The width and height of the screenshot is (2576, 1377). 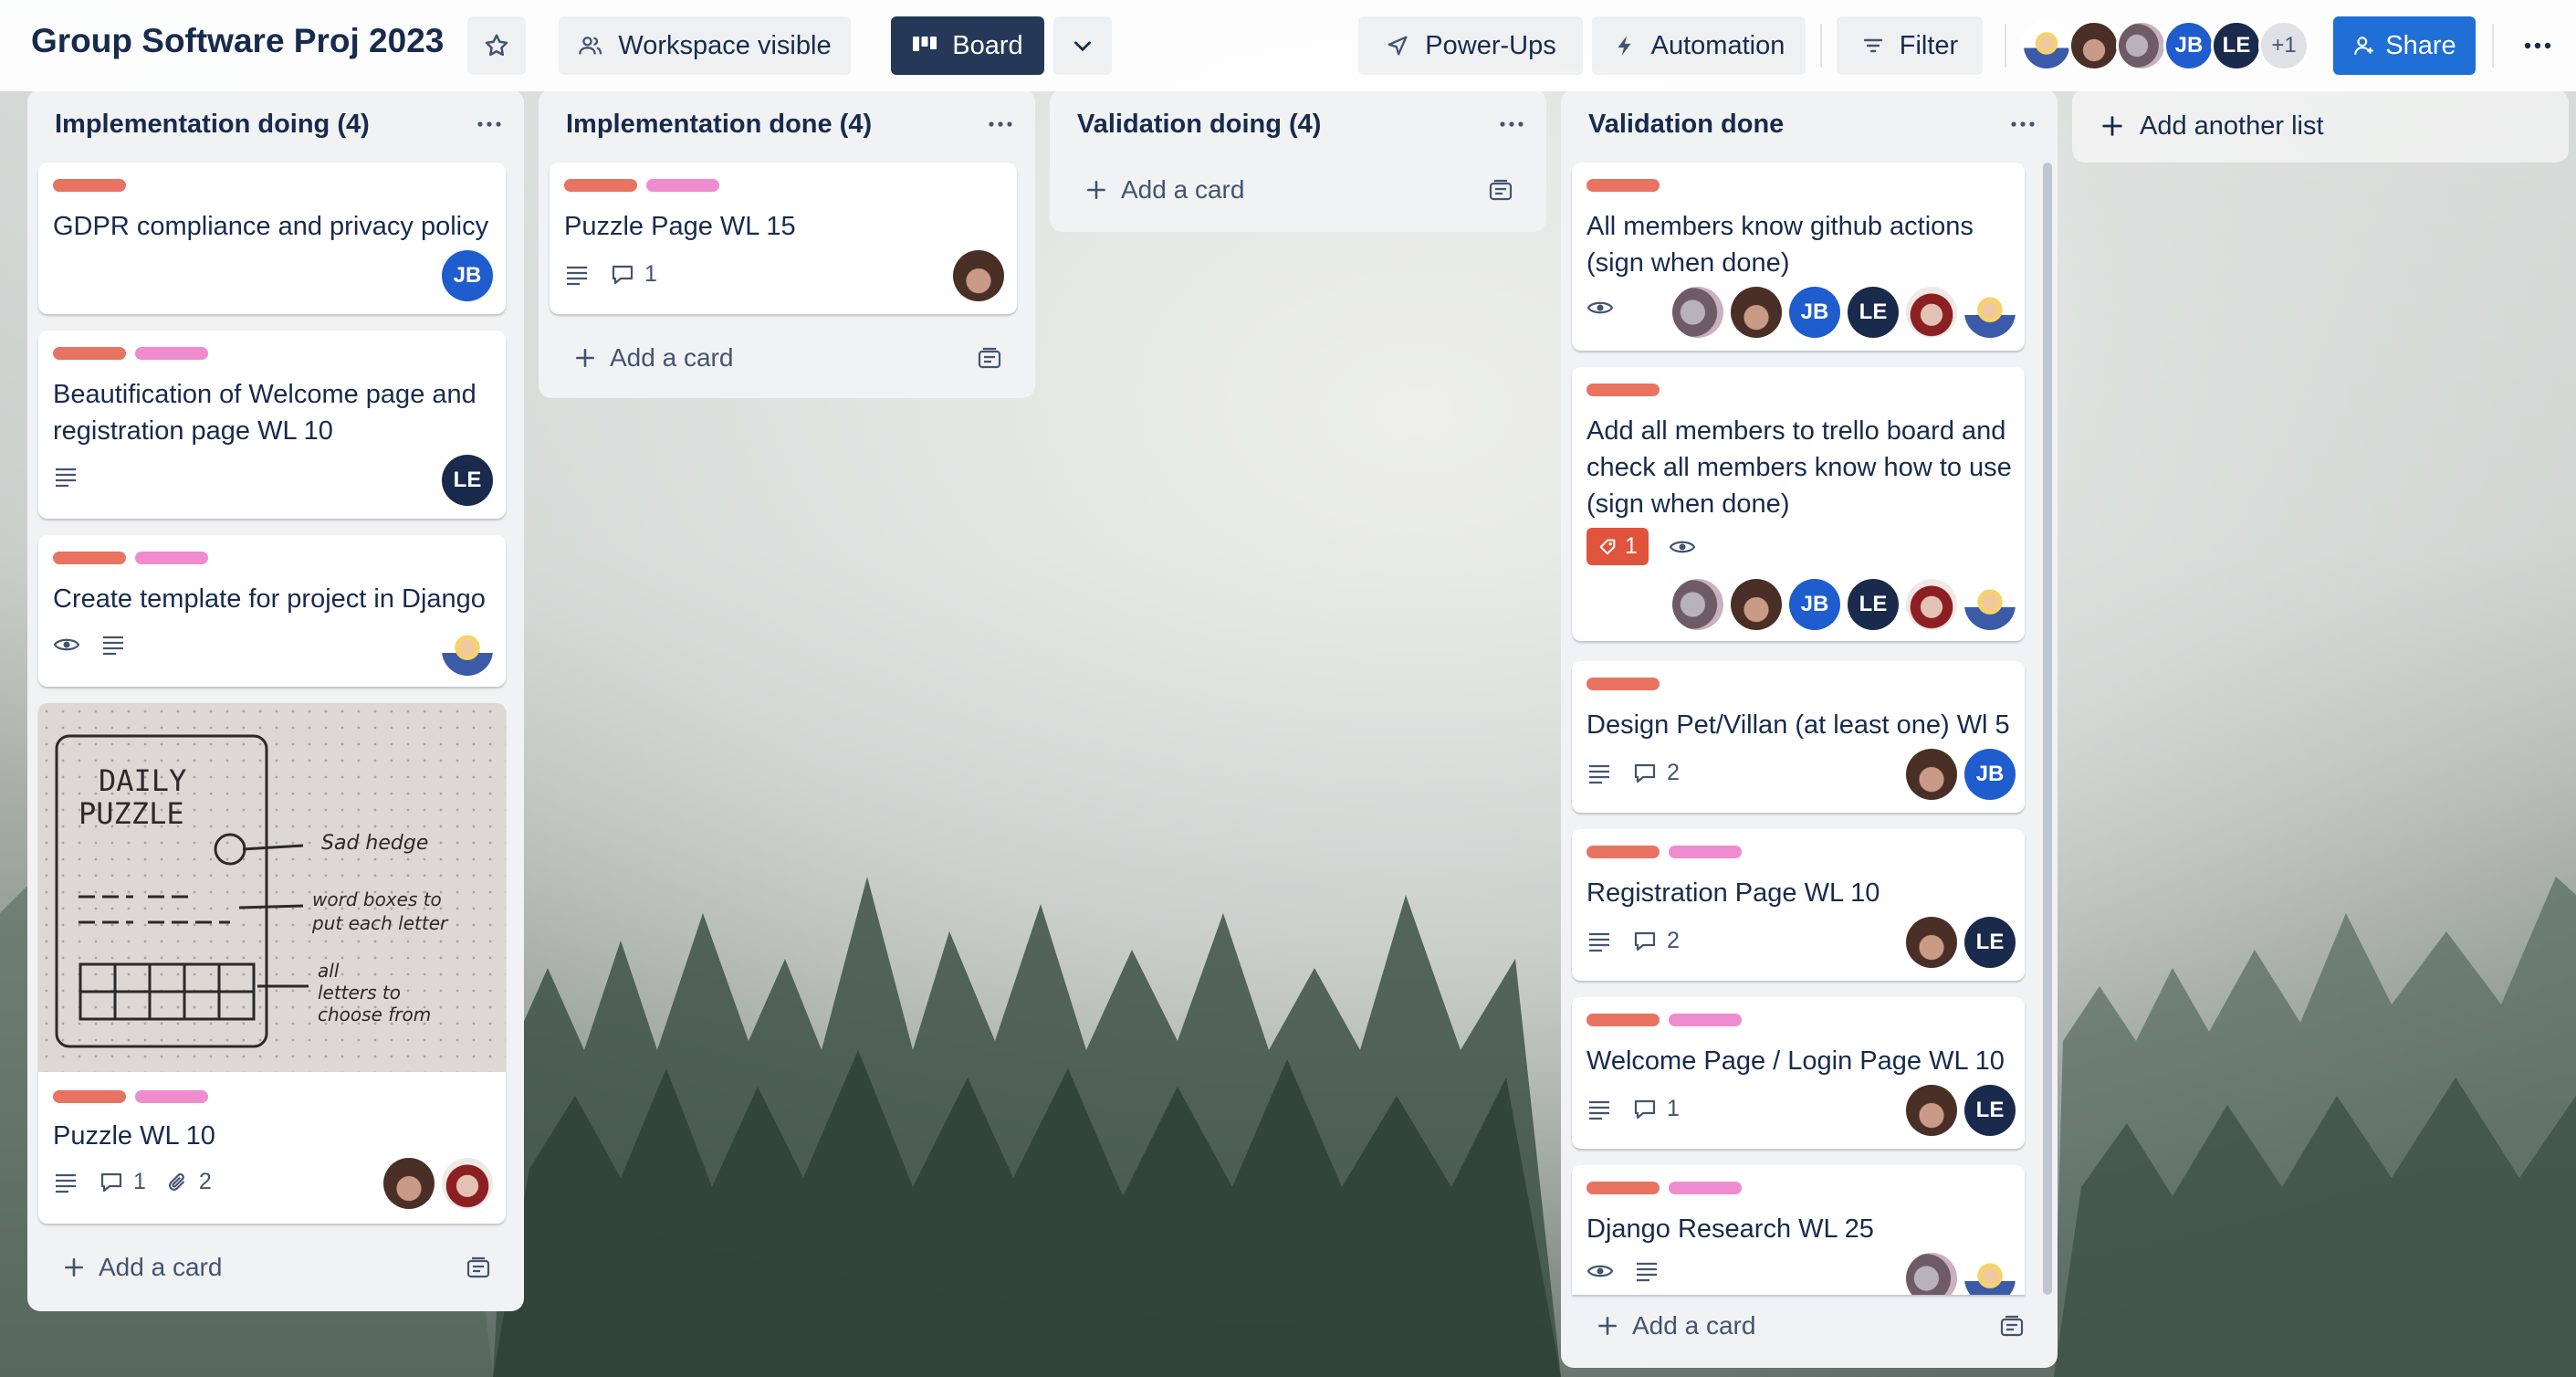 I want to click on card-members: JB LE, so click(x=1844, y=605).